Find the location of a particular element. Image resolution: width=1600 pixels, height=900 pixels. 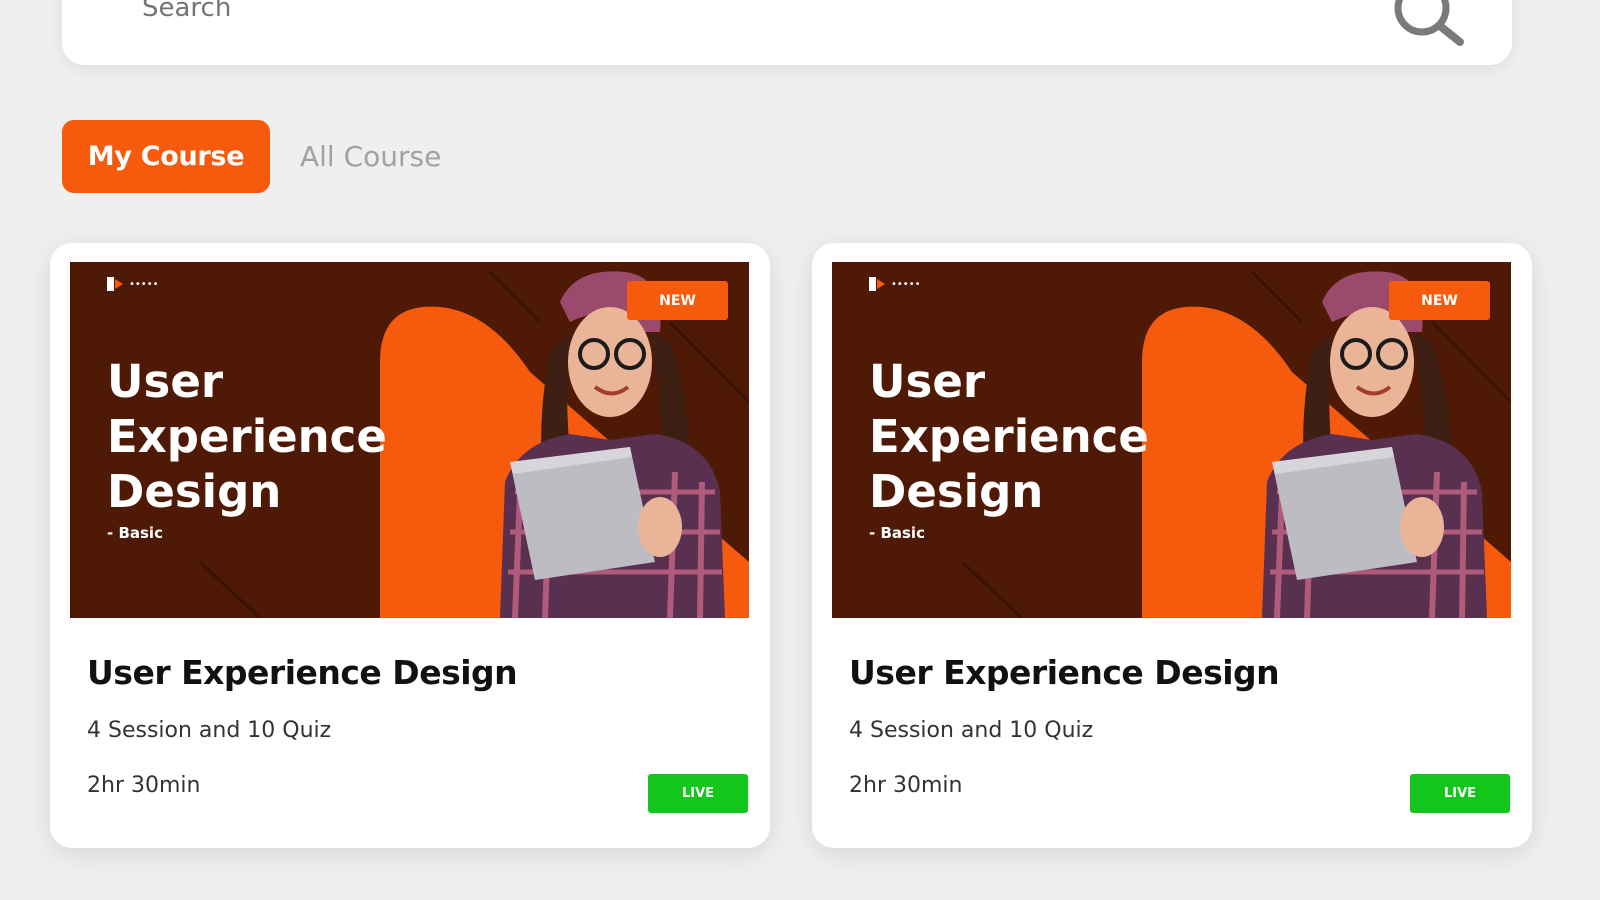

search-icon is located at coordinates (1429, 25).